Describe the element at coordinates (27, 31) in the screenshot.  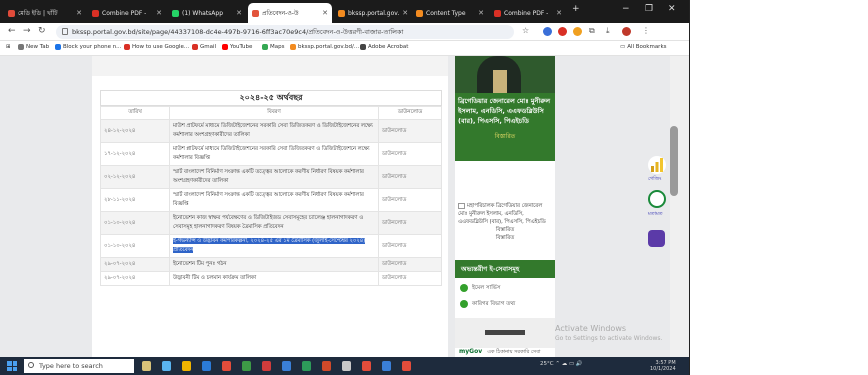
I see `forward-arrow-icon: →` at that location.